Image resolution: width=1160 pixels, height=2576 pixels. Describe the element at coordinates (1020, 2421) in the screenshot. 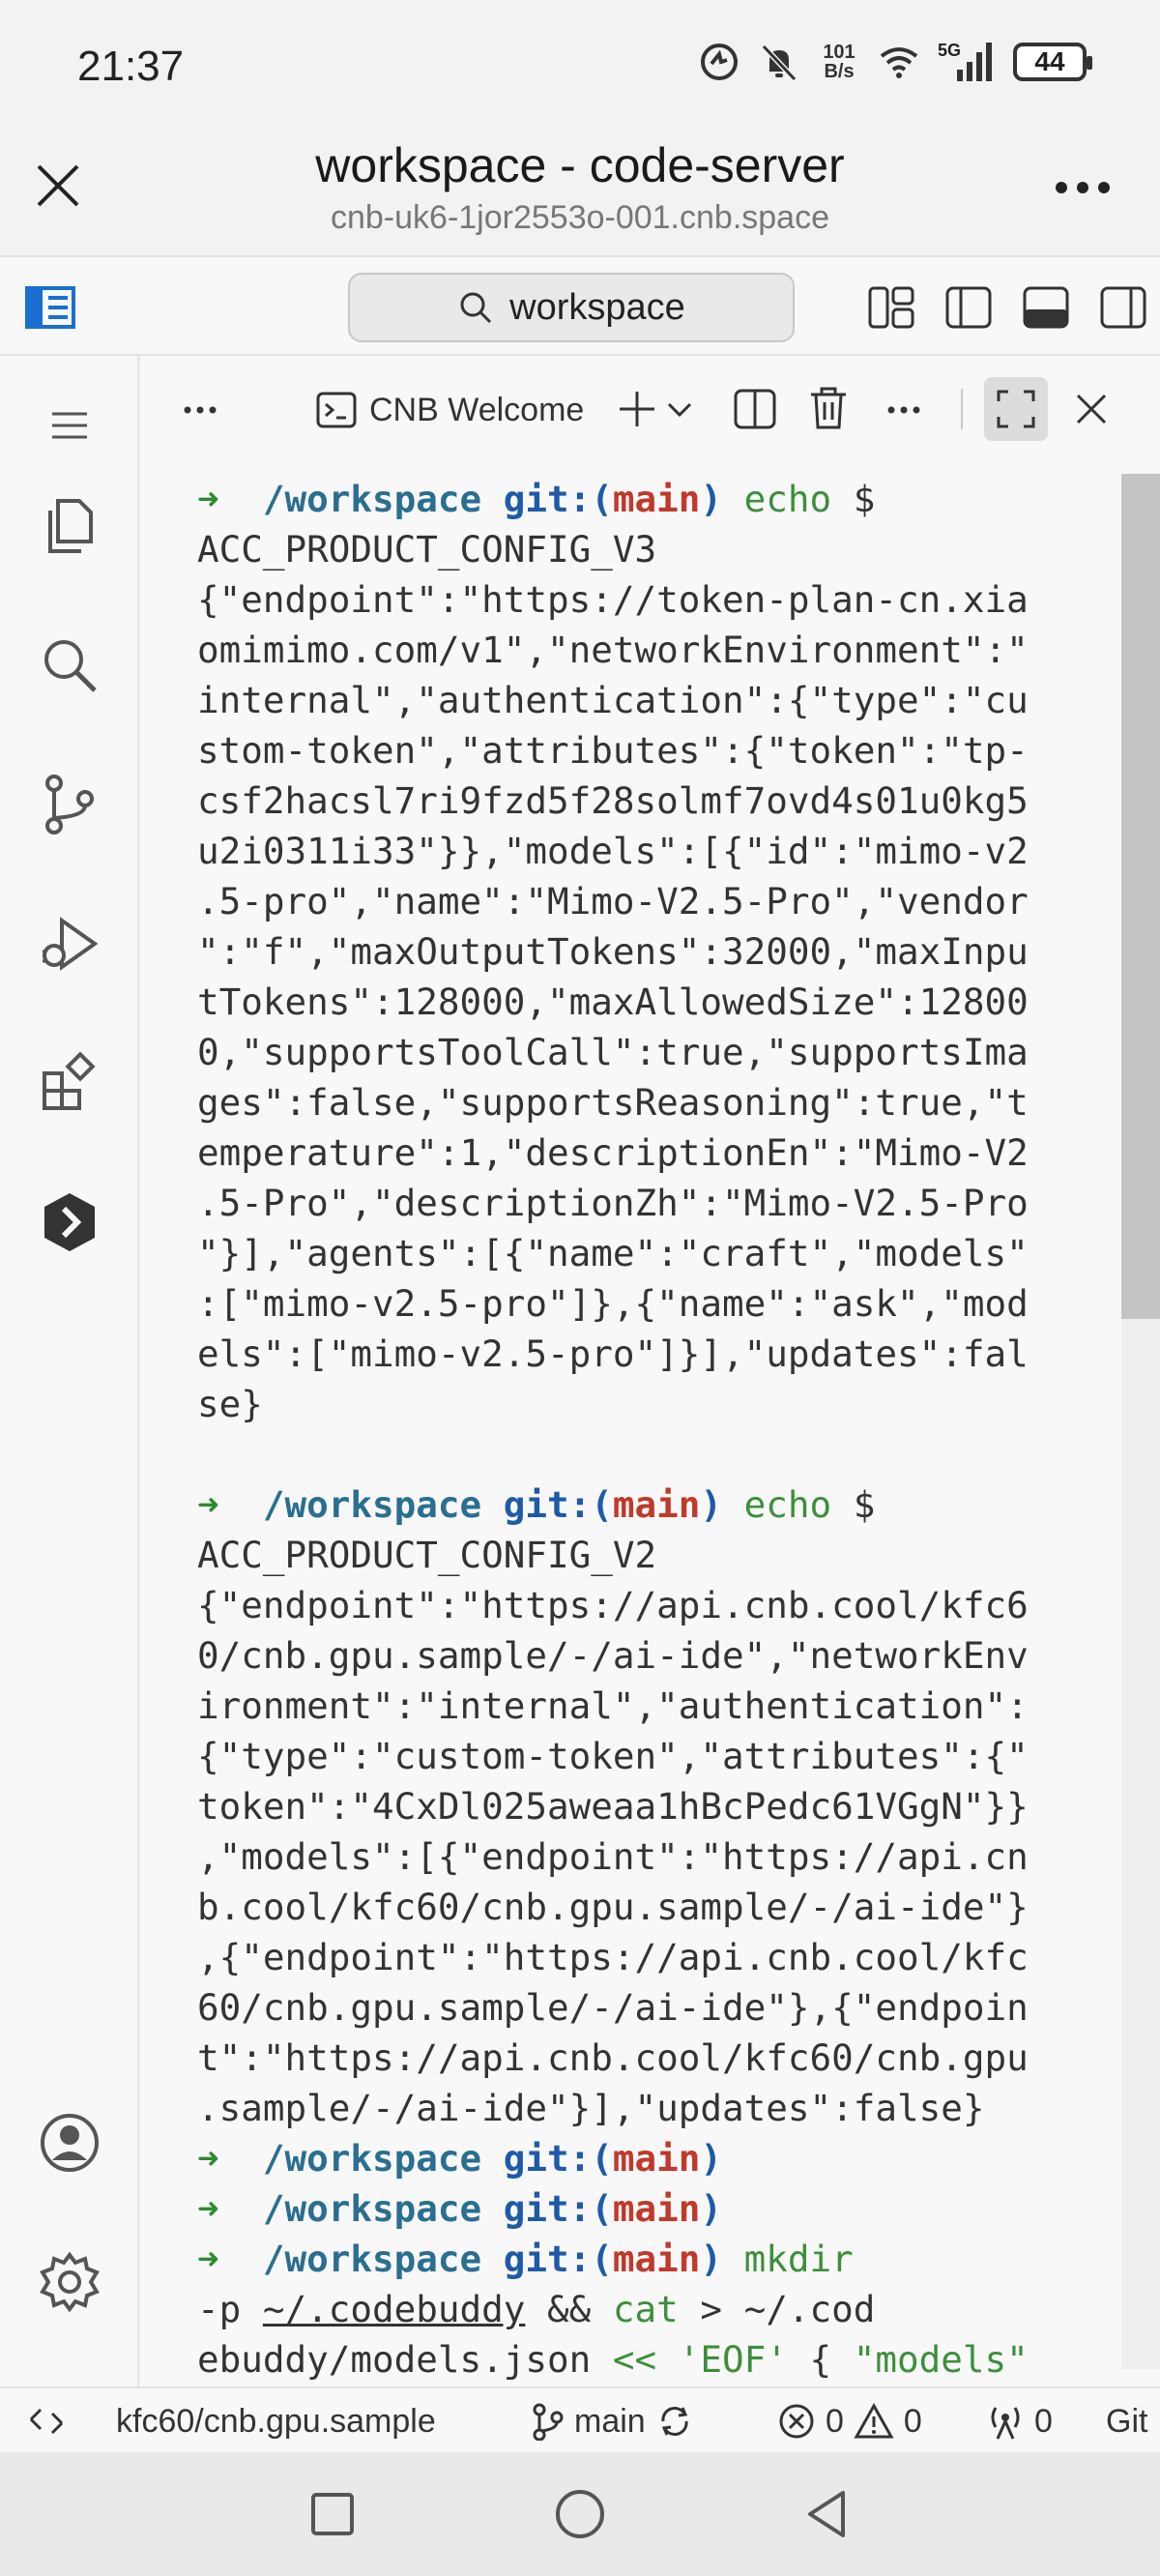

I see `ports-indicator: 0` at that location.